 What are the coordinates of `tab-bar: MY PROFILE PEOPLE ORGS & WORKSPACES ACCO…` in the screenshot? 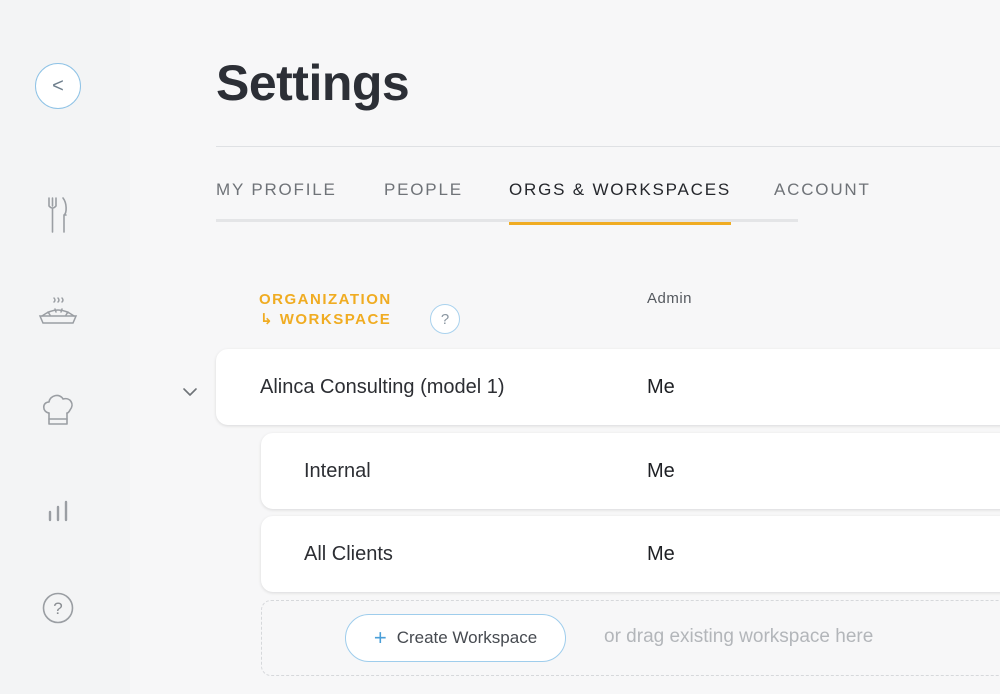 It's located at (542, 202).